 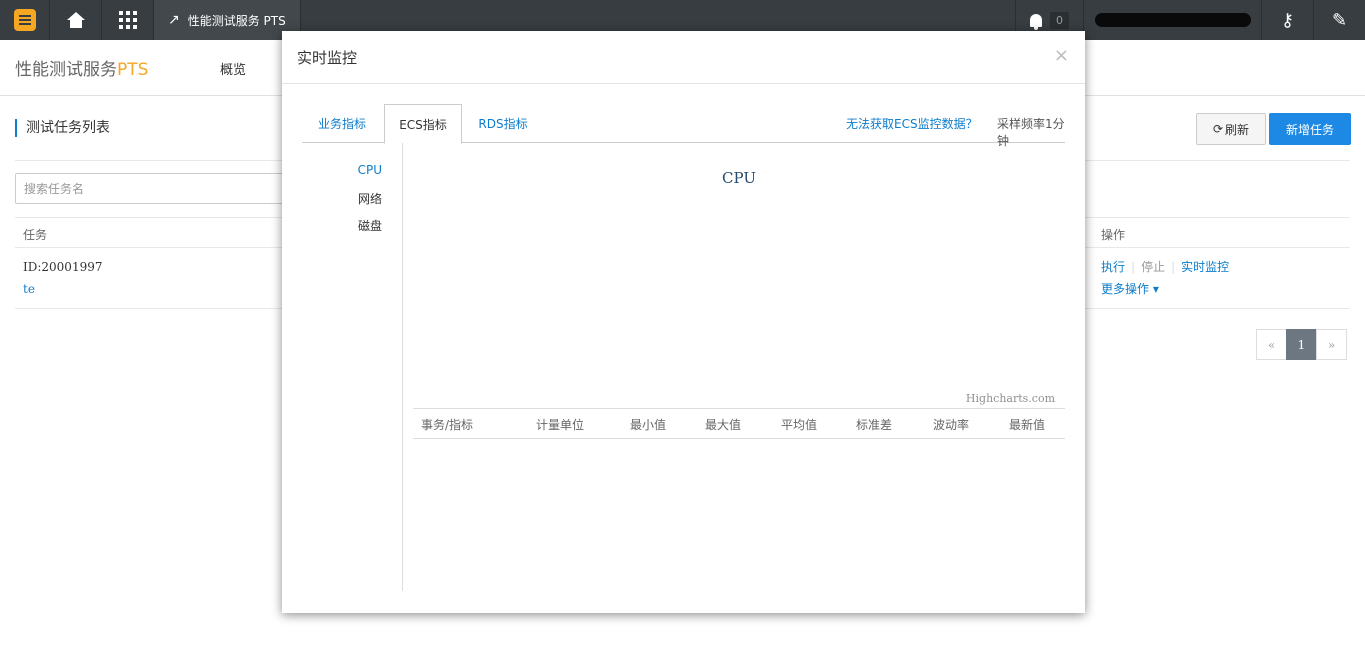 What do you see at coordinates (1271, 344) in the screenshot?
I see `prev-page-button: «` at bounding box center [1271, 344].